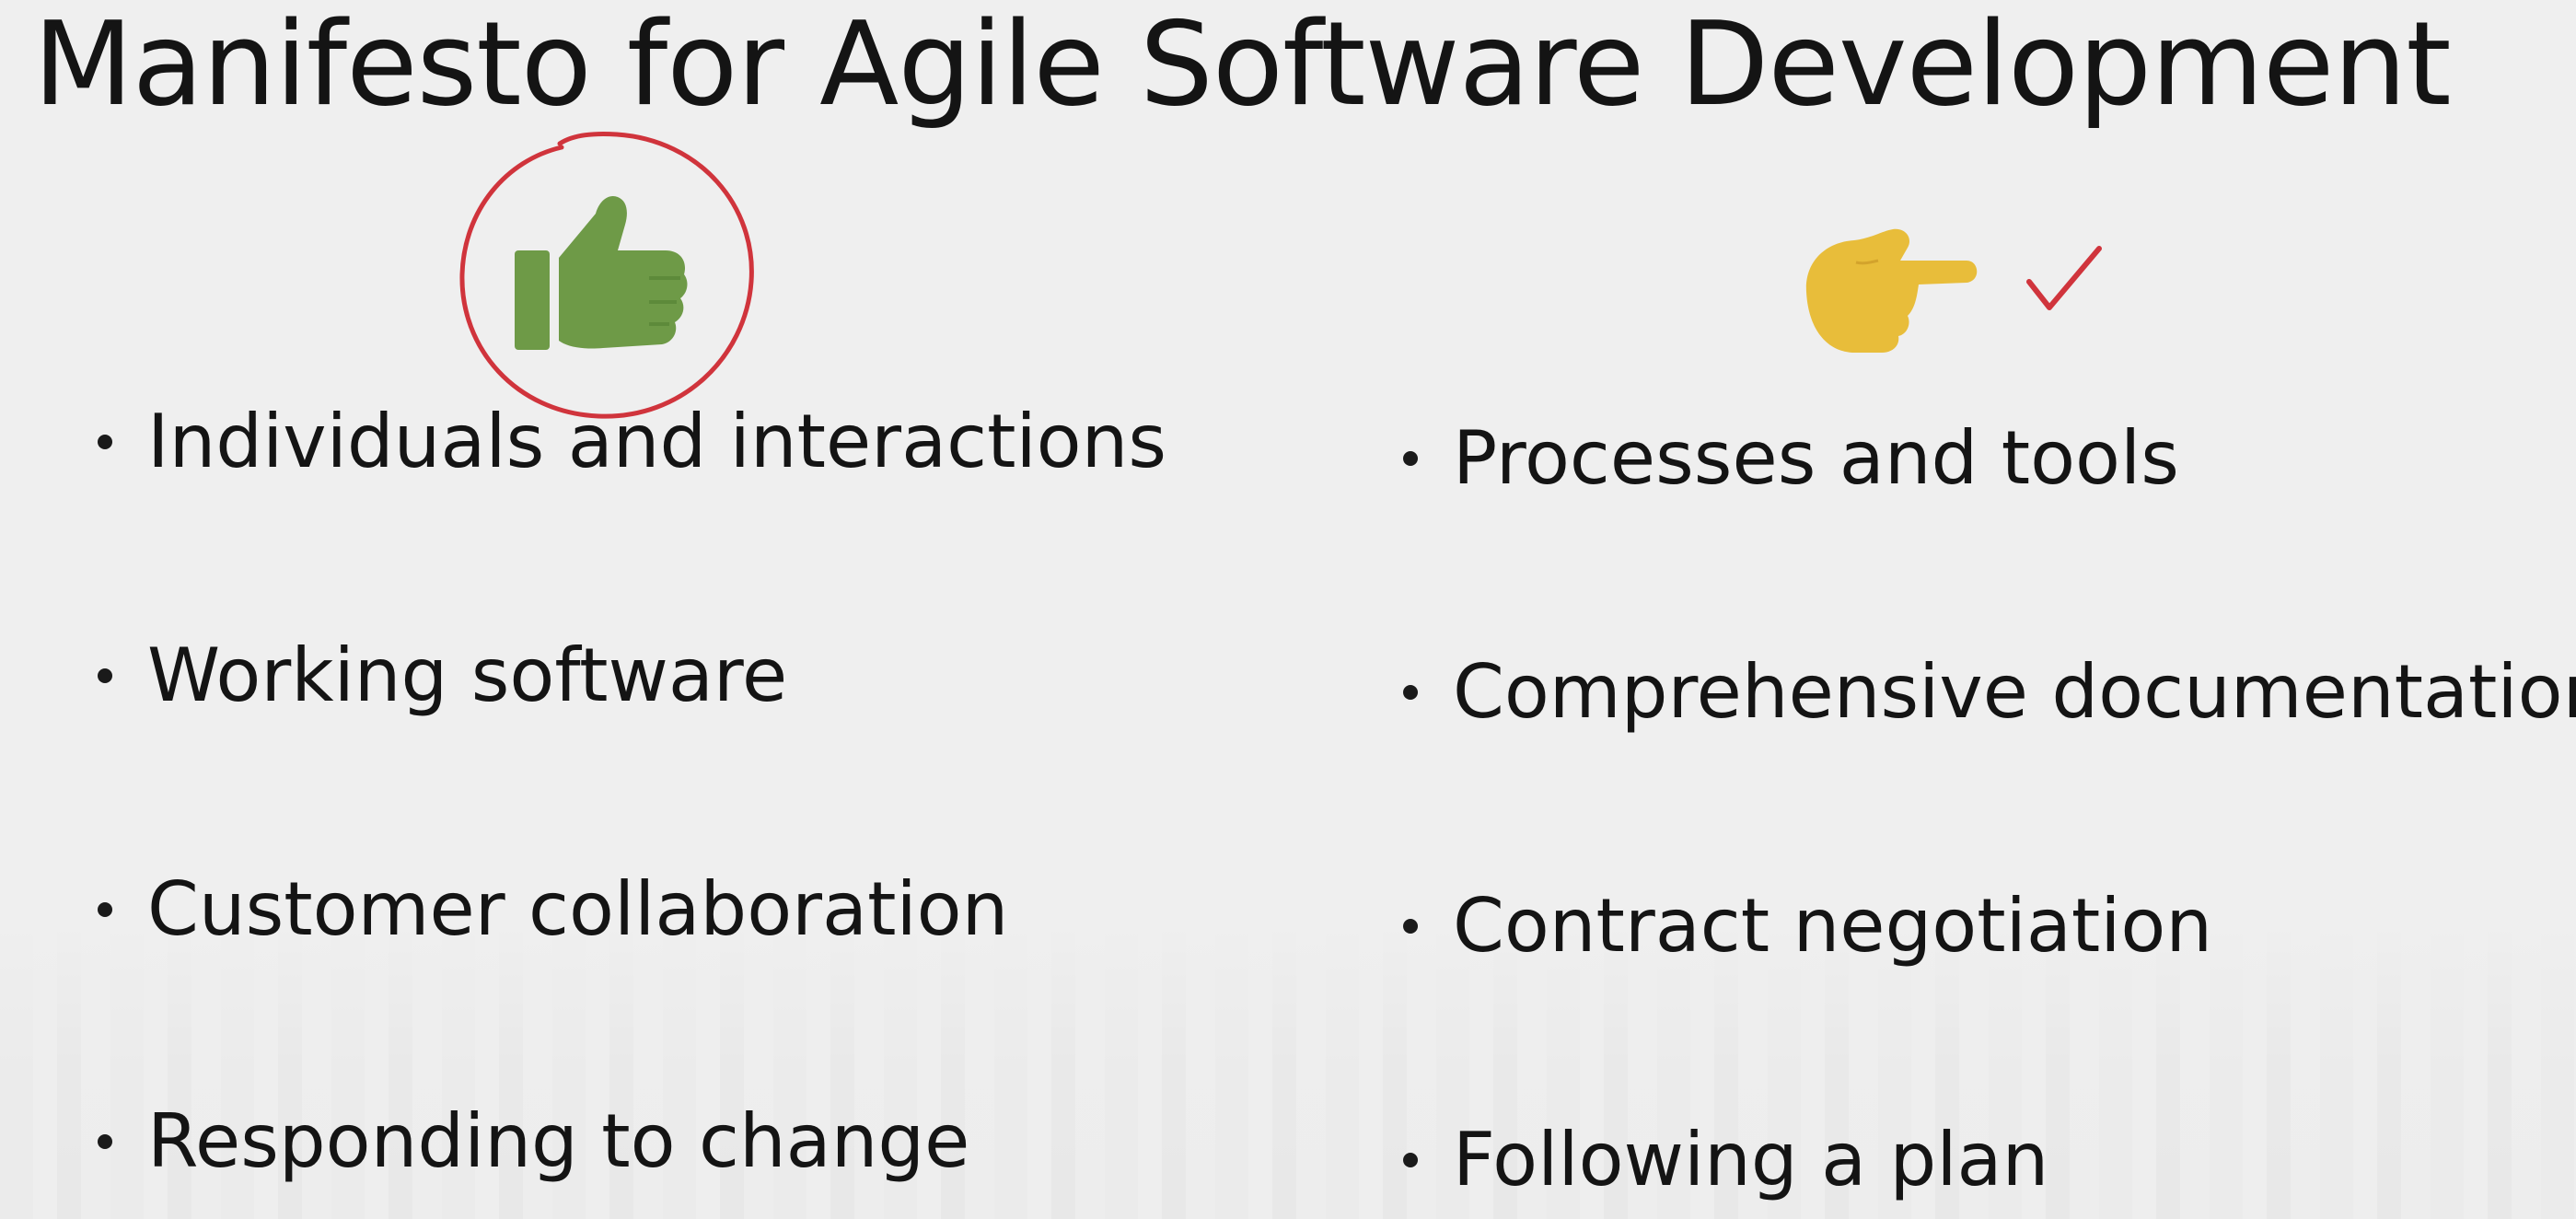  I want to click on list-item: Customer collaboration, so click(553, 909).